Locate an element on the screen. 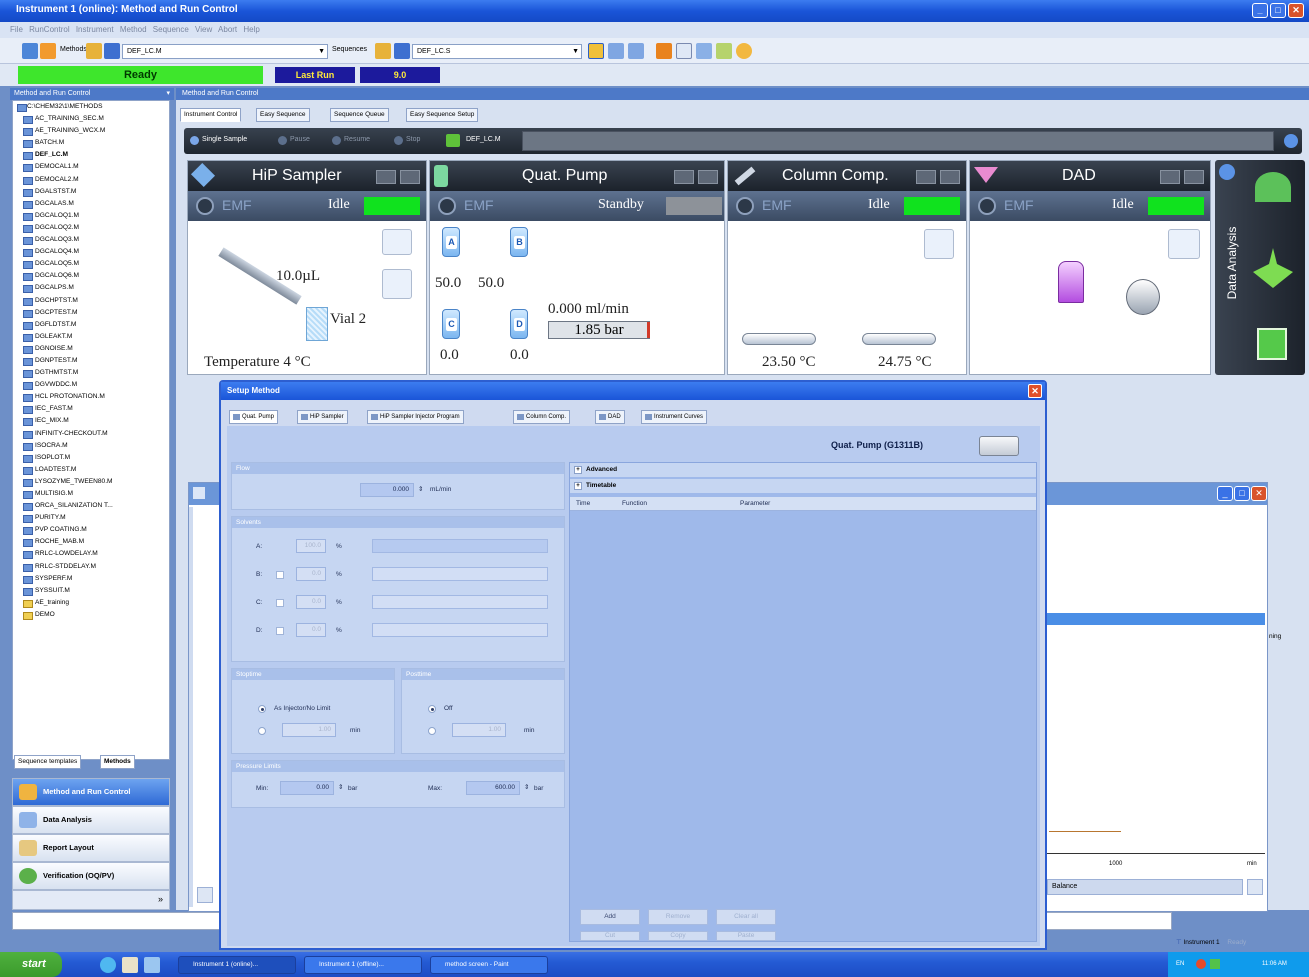 This screenshot has height=977, width=1309. tree-item: RRLC-STDDELAY.M is located at coordinates (91, 567).